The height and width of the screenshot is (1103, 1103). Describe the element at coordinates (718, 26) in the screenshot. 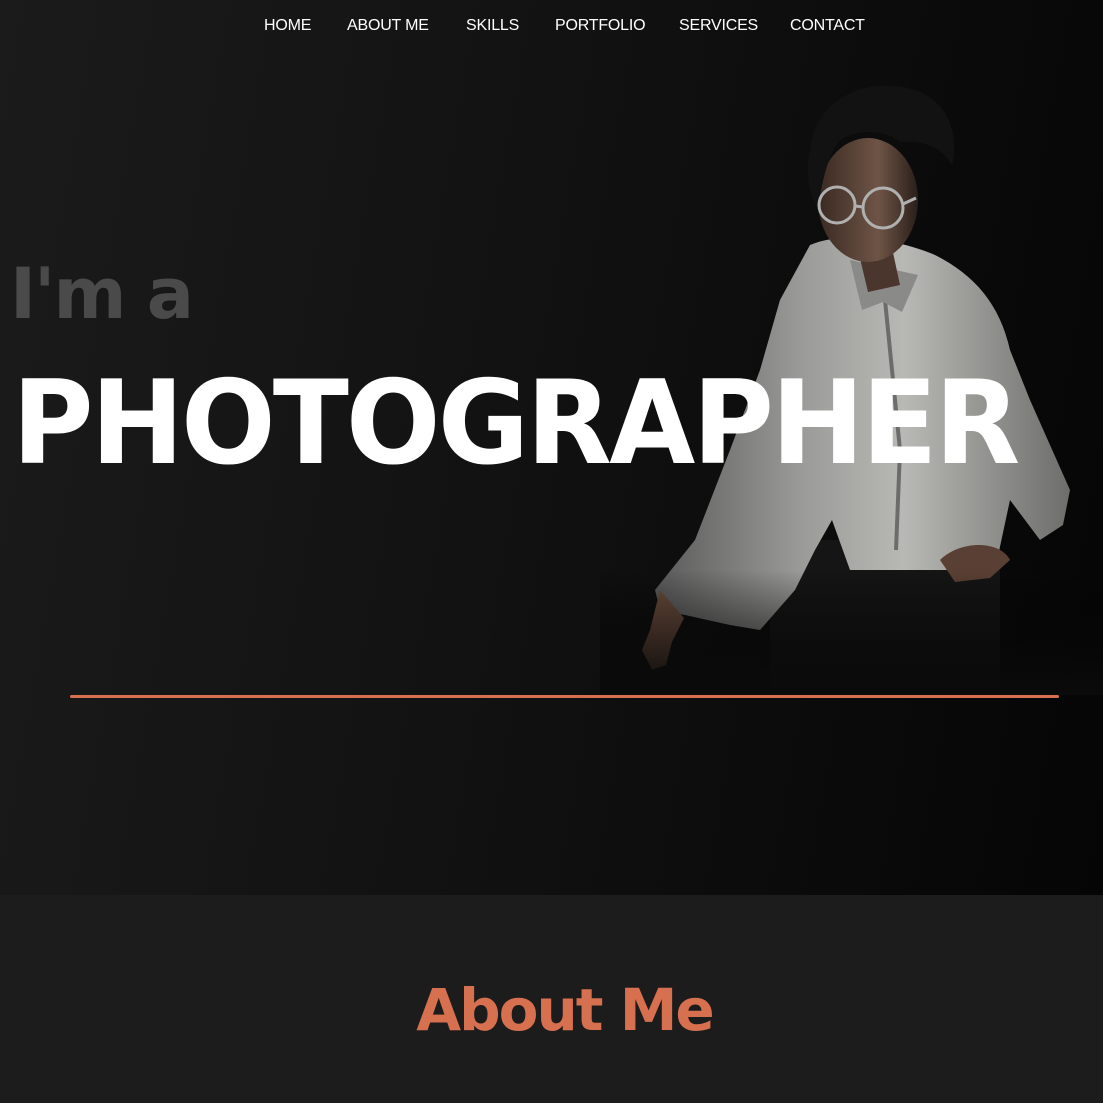

I see `nav-services: SERVICES` at that location.